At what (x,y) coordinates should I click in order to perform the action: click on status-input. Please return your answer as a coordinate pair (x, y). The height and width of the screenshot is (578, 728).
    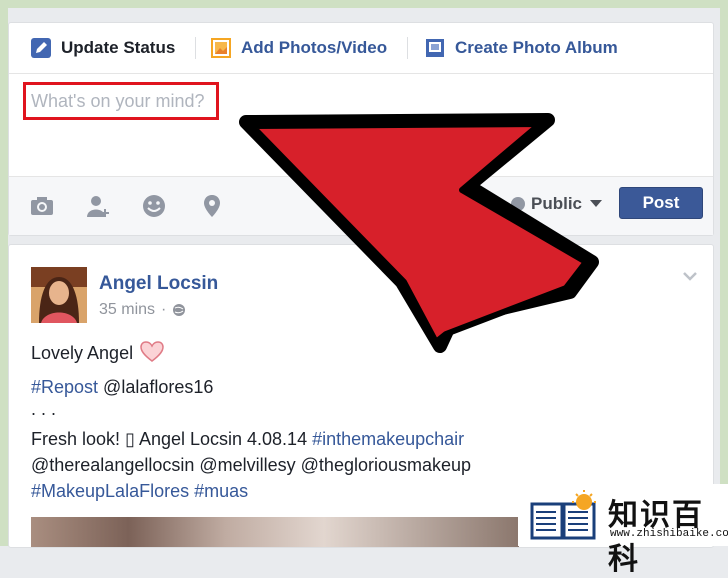
    Looking at the image, I should click on (123, 101).